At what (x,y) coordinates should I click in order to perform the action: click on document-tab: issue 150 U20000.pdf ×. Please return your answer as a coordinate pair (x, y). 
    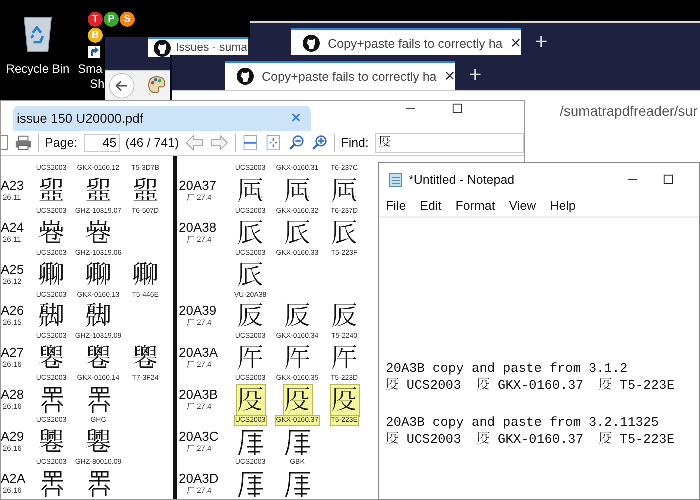
    Looking at the image, I should click on (162, 118).